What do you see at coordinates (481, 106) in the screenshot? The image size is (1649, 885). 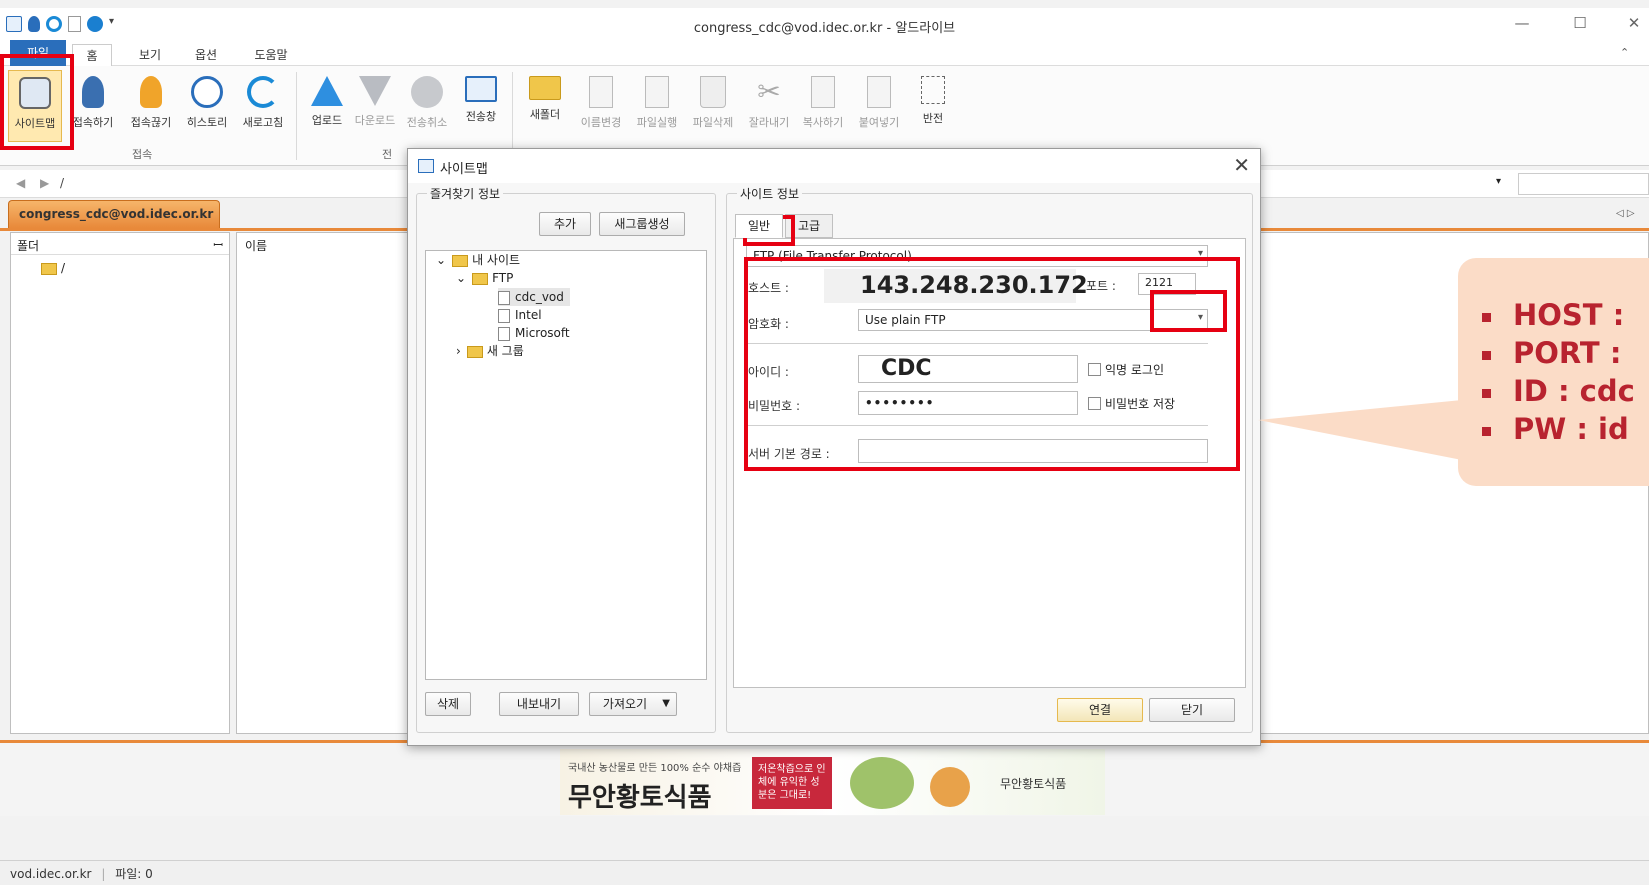 I see `transfer-window-button: 전송창` at bounding box center [481, 106].